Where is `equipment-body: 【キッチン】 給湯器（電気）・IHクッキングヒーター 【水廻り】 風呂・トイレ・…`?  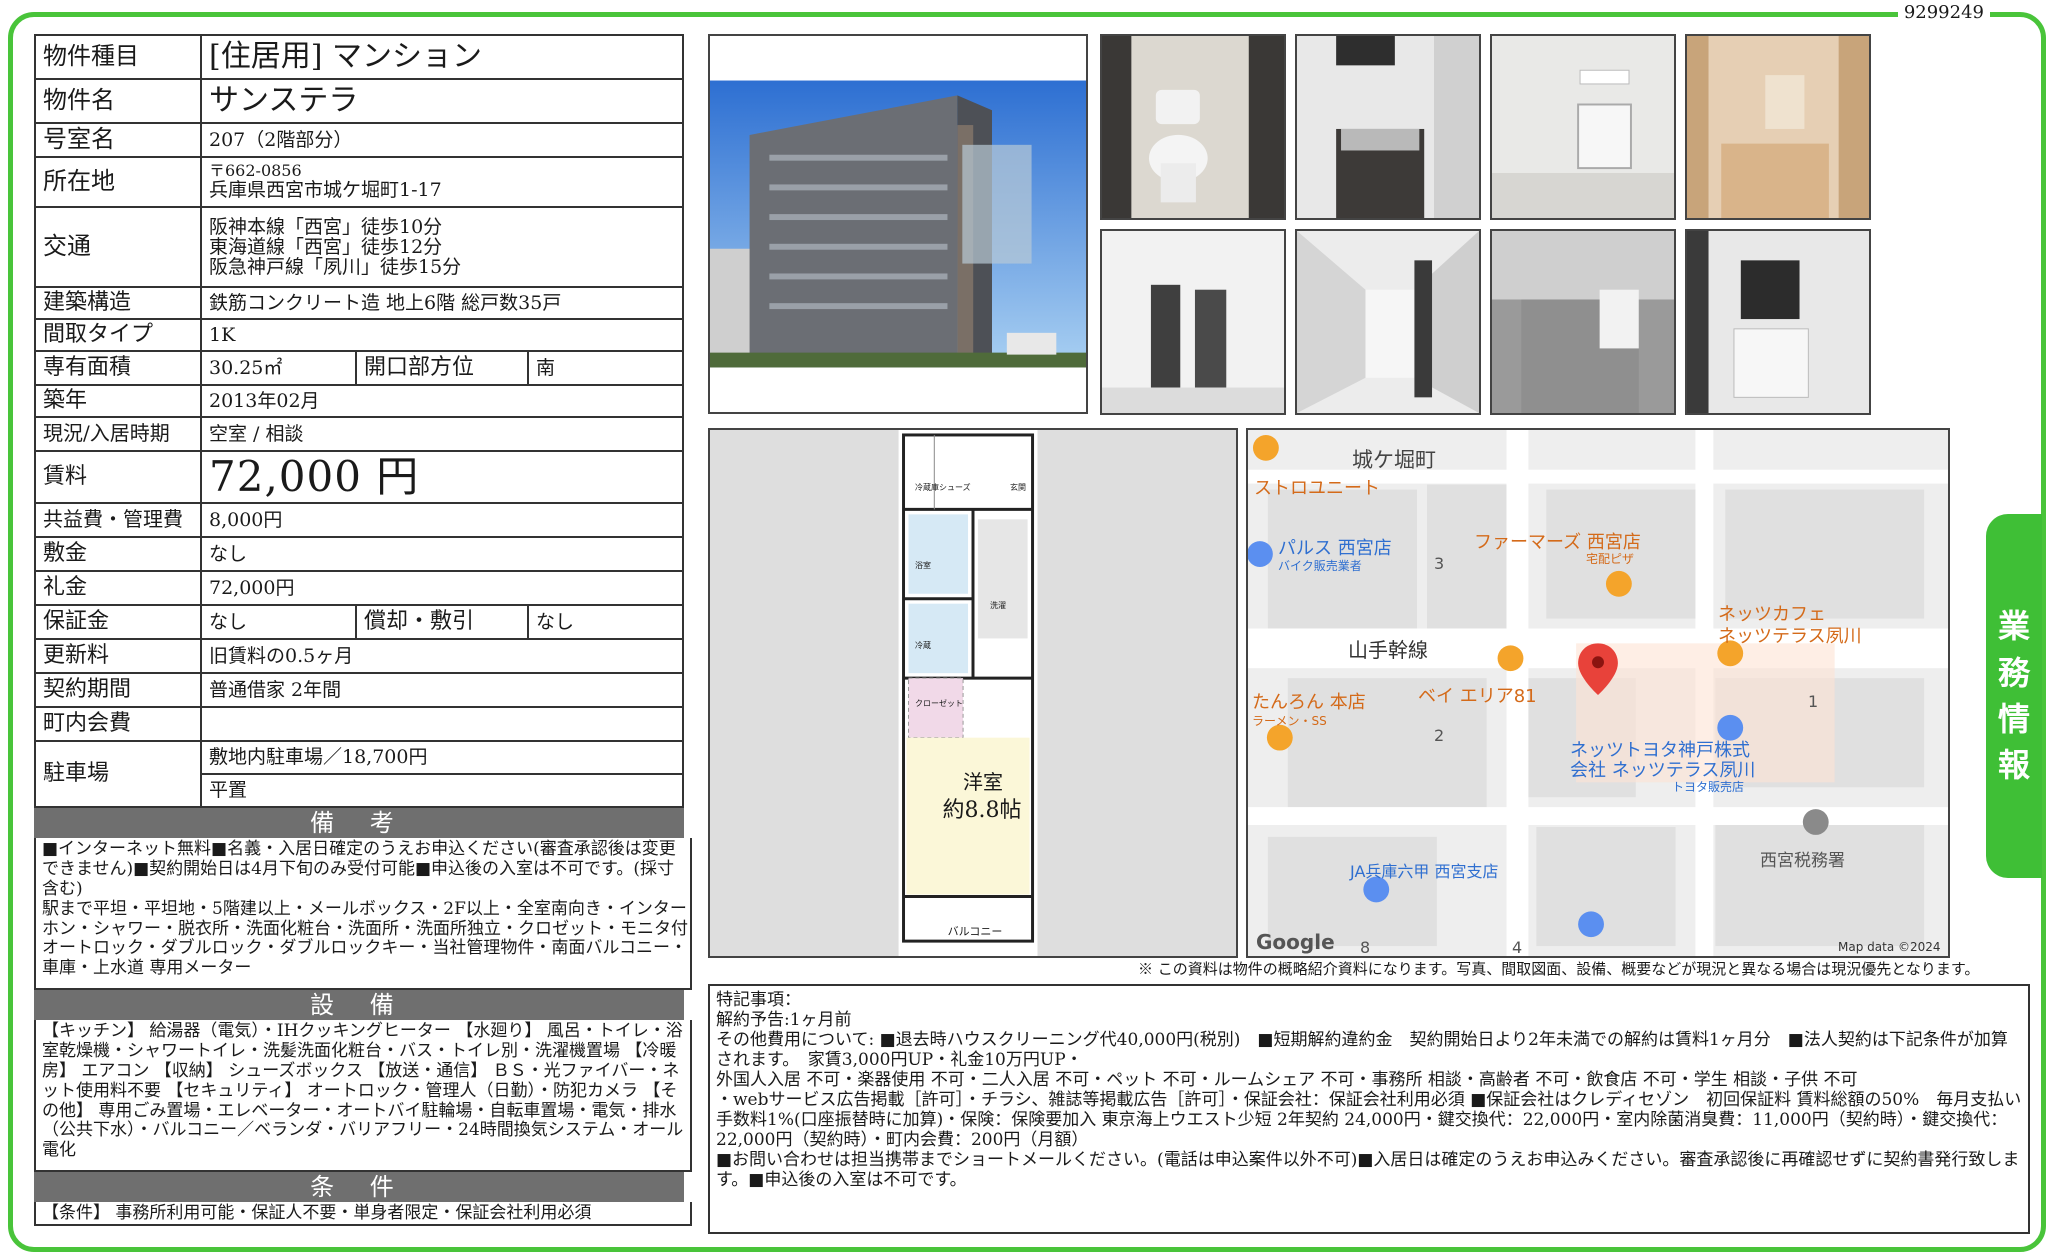
equipment-body: 【キッチン】 給湯器（電気）・IHクッキングヒーター 【水廻り】 風呂・トイレ・… is located at coordinates (363, 1096).